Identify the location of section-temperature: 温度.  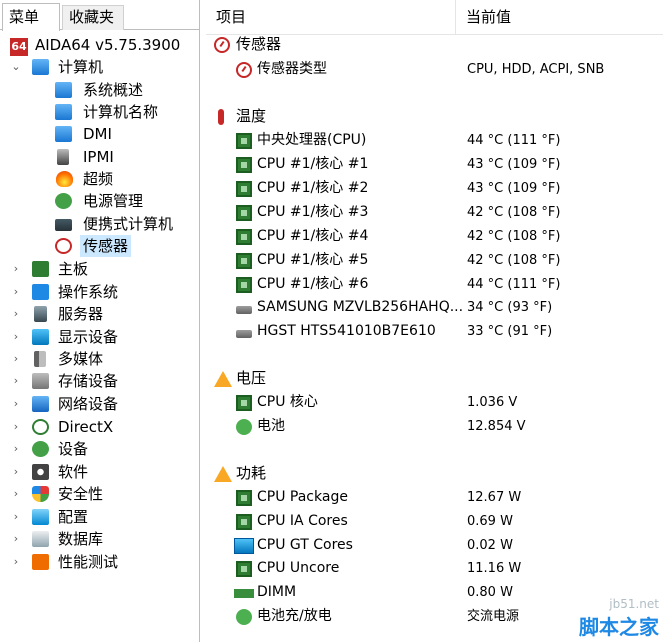
(434, 116).